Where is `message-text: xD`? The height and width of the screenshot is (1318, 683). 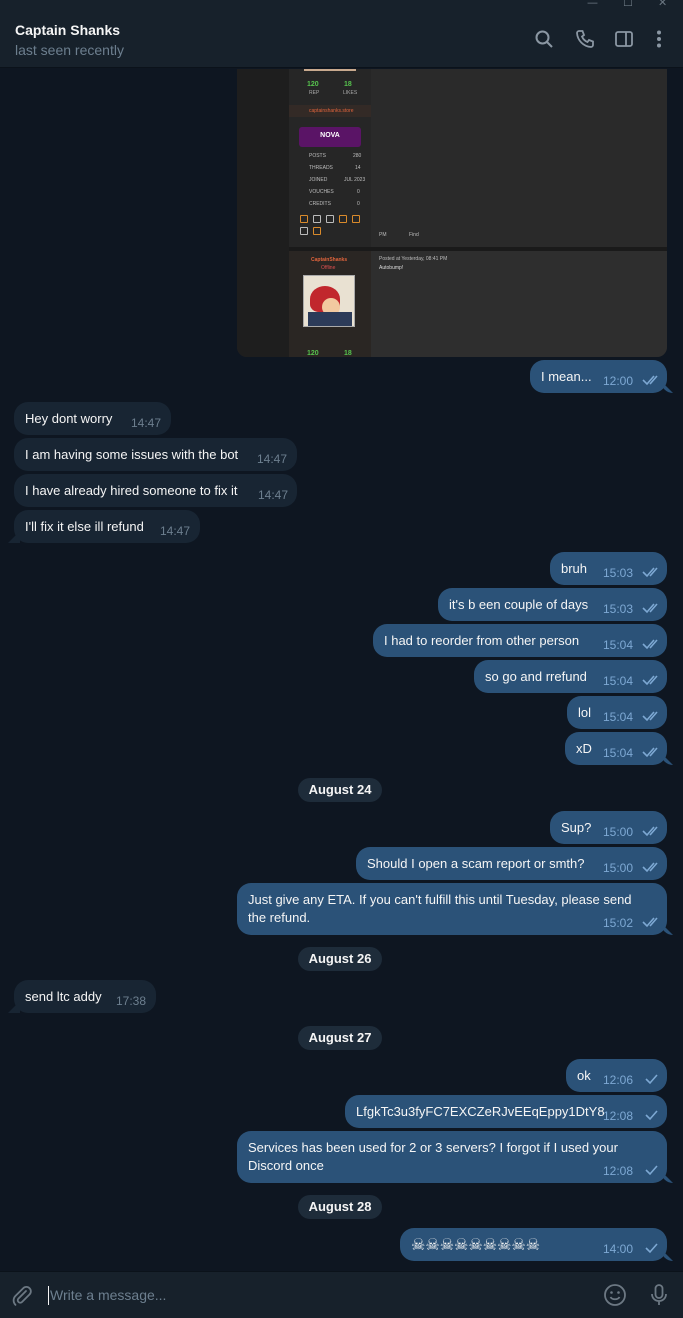 message-text: xD is located at coordinates (584, 748).